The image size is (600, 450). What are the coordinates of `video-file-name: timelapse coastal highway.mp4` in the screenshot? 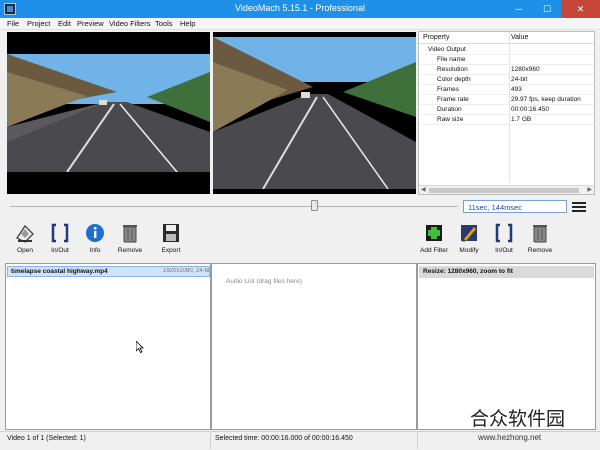 It's located at (59, 271).